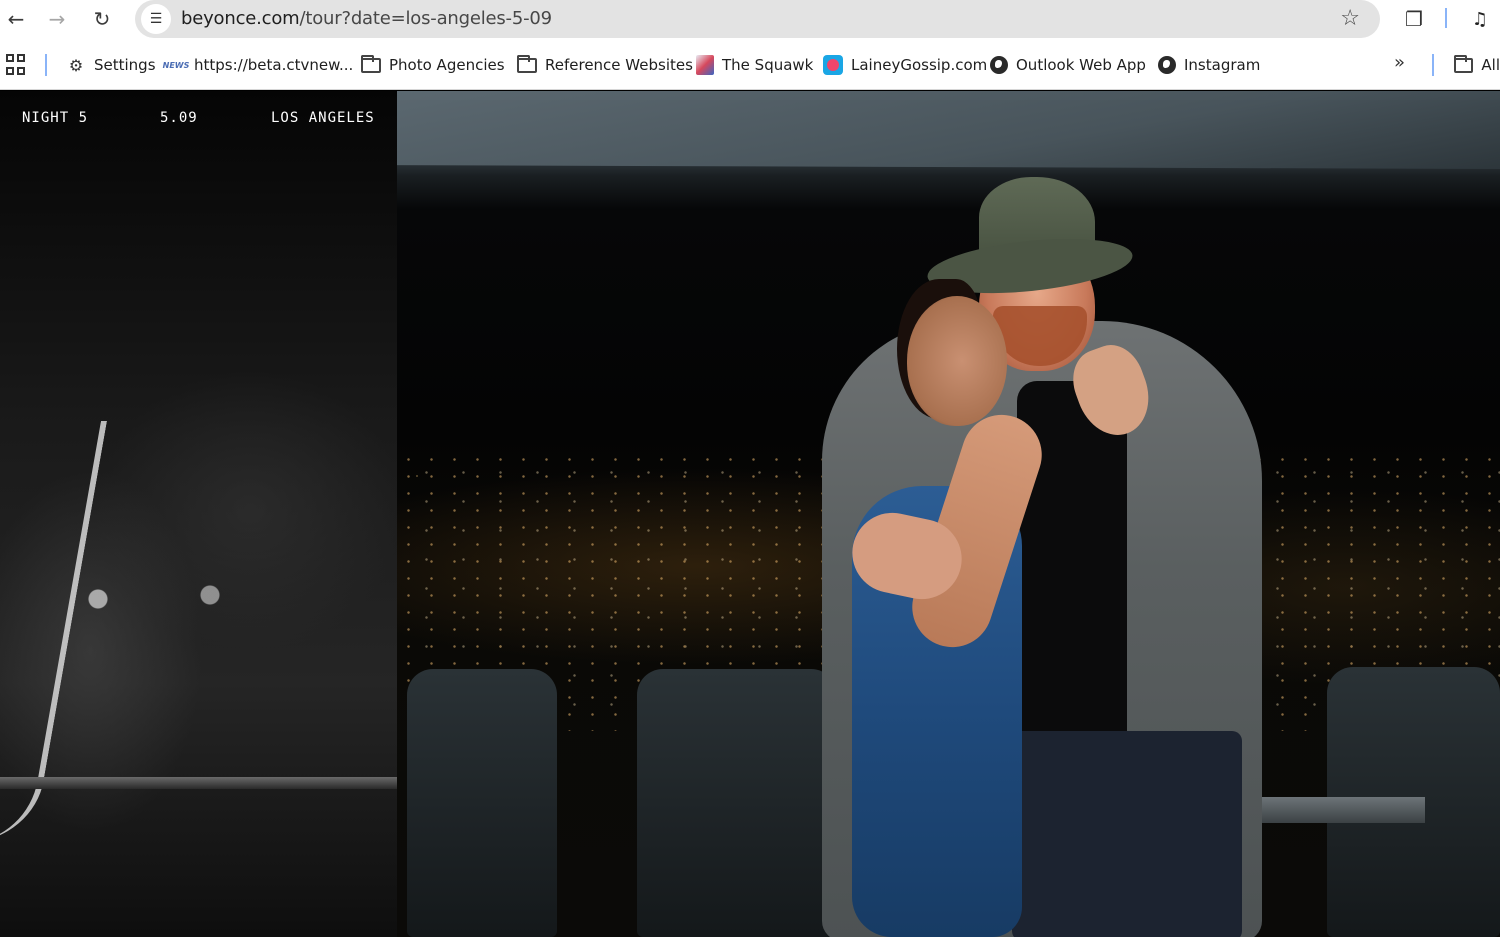 The height and width of the screenshot is (937, 1500). Describe the element at coordinates (1127, 834) in the screenshot. I see `man-pants` at that location.